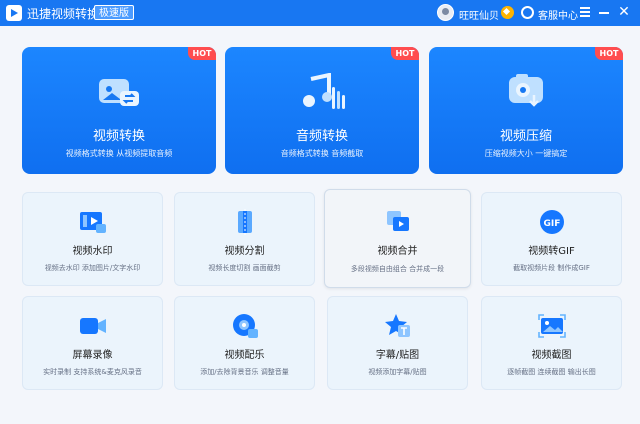 The width and height of the screenshot is (640, 424). I want to click on tool-title: 视频配乐, so click(244, 355).